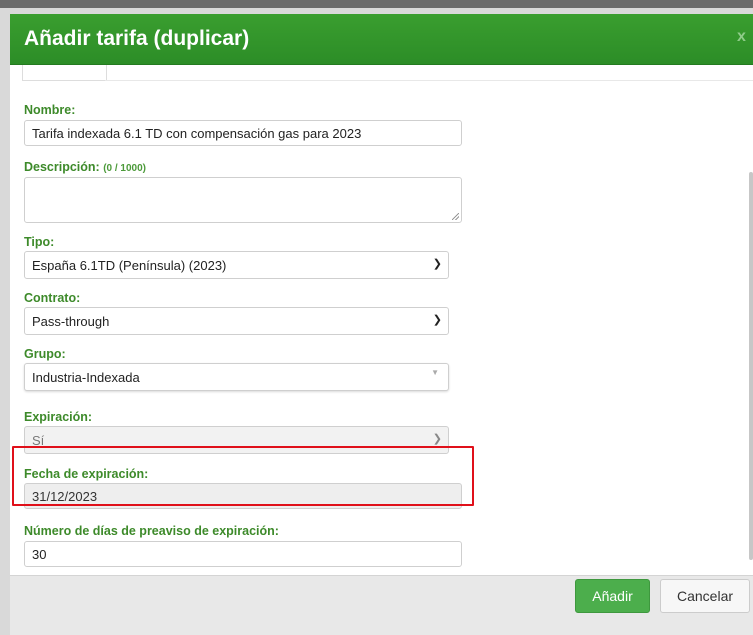 Image resolution: width=753 pixels, height=635 pixels. What do you see at coordinates (455, 216) in the screenshot?
I see `resize-grip-icon` at bounding box center [455, 216].